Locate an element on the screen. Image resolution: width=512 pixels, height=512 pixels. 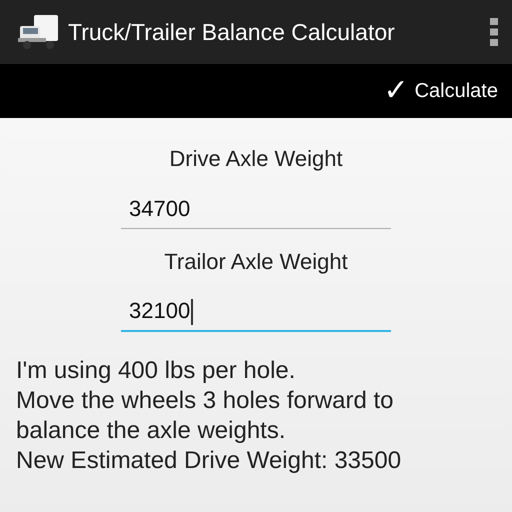
field-label: Drive Axle Weight is located at coordinates (256, 159).